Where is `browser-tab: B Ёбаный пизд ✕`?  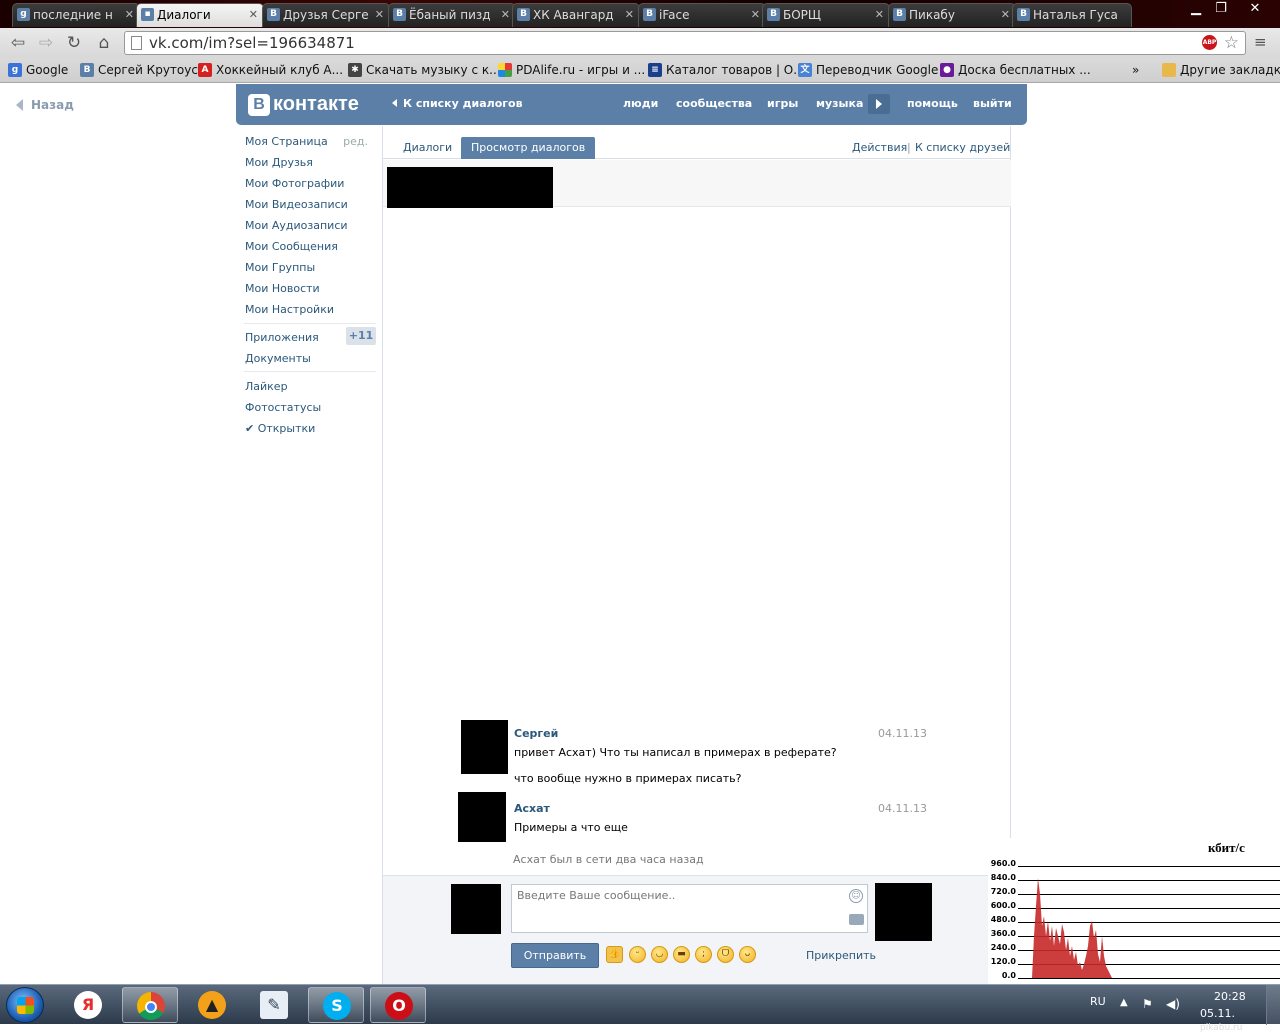
browser-tab: B Ёбаный пизд ✕ is located at coordinates (452, 15).